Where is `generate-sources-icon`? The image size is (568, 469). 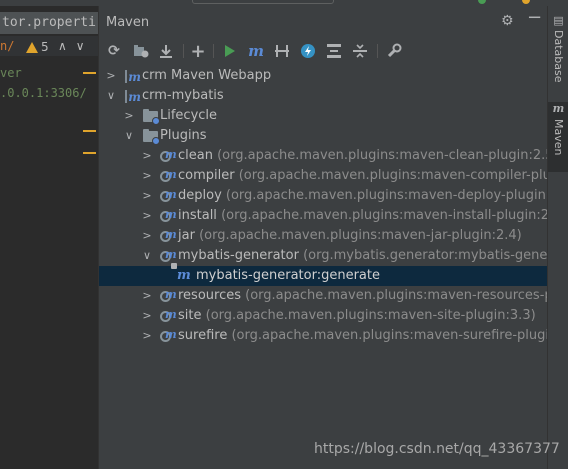
generate-sources-icon is located at coordinates (141, 51).